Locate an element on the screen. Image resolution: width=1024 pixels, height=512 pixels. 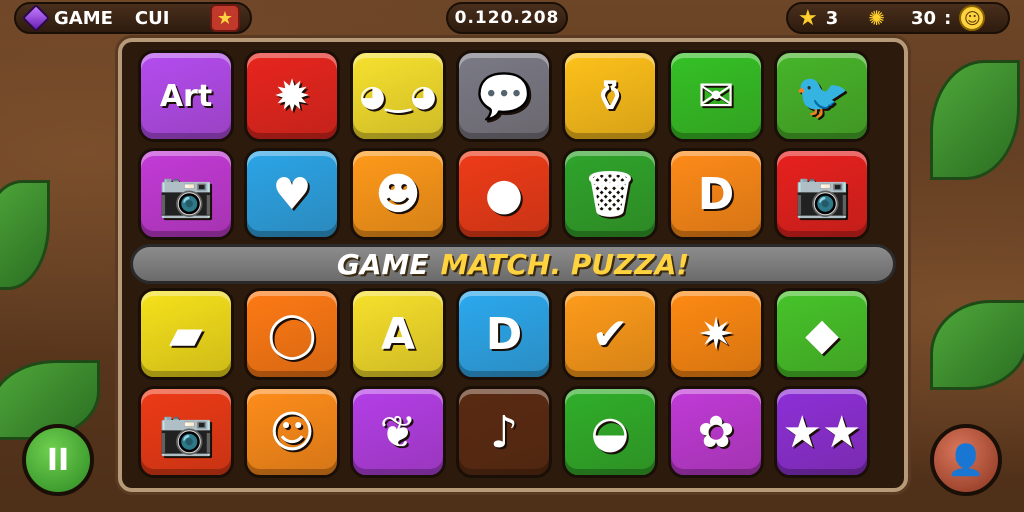
music-note-icon: ♪ is located at coordinates (504, 432).